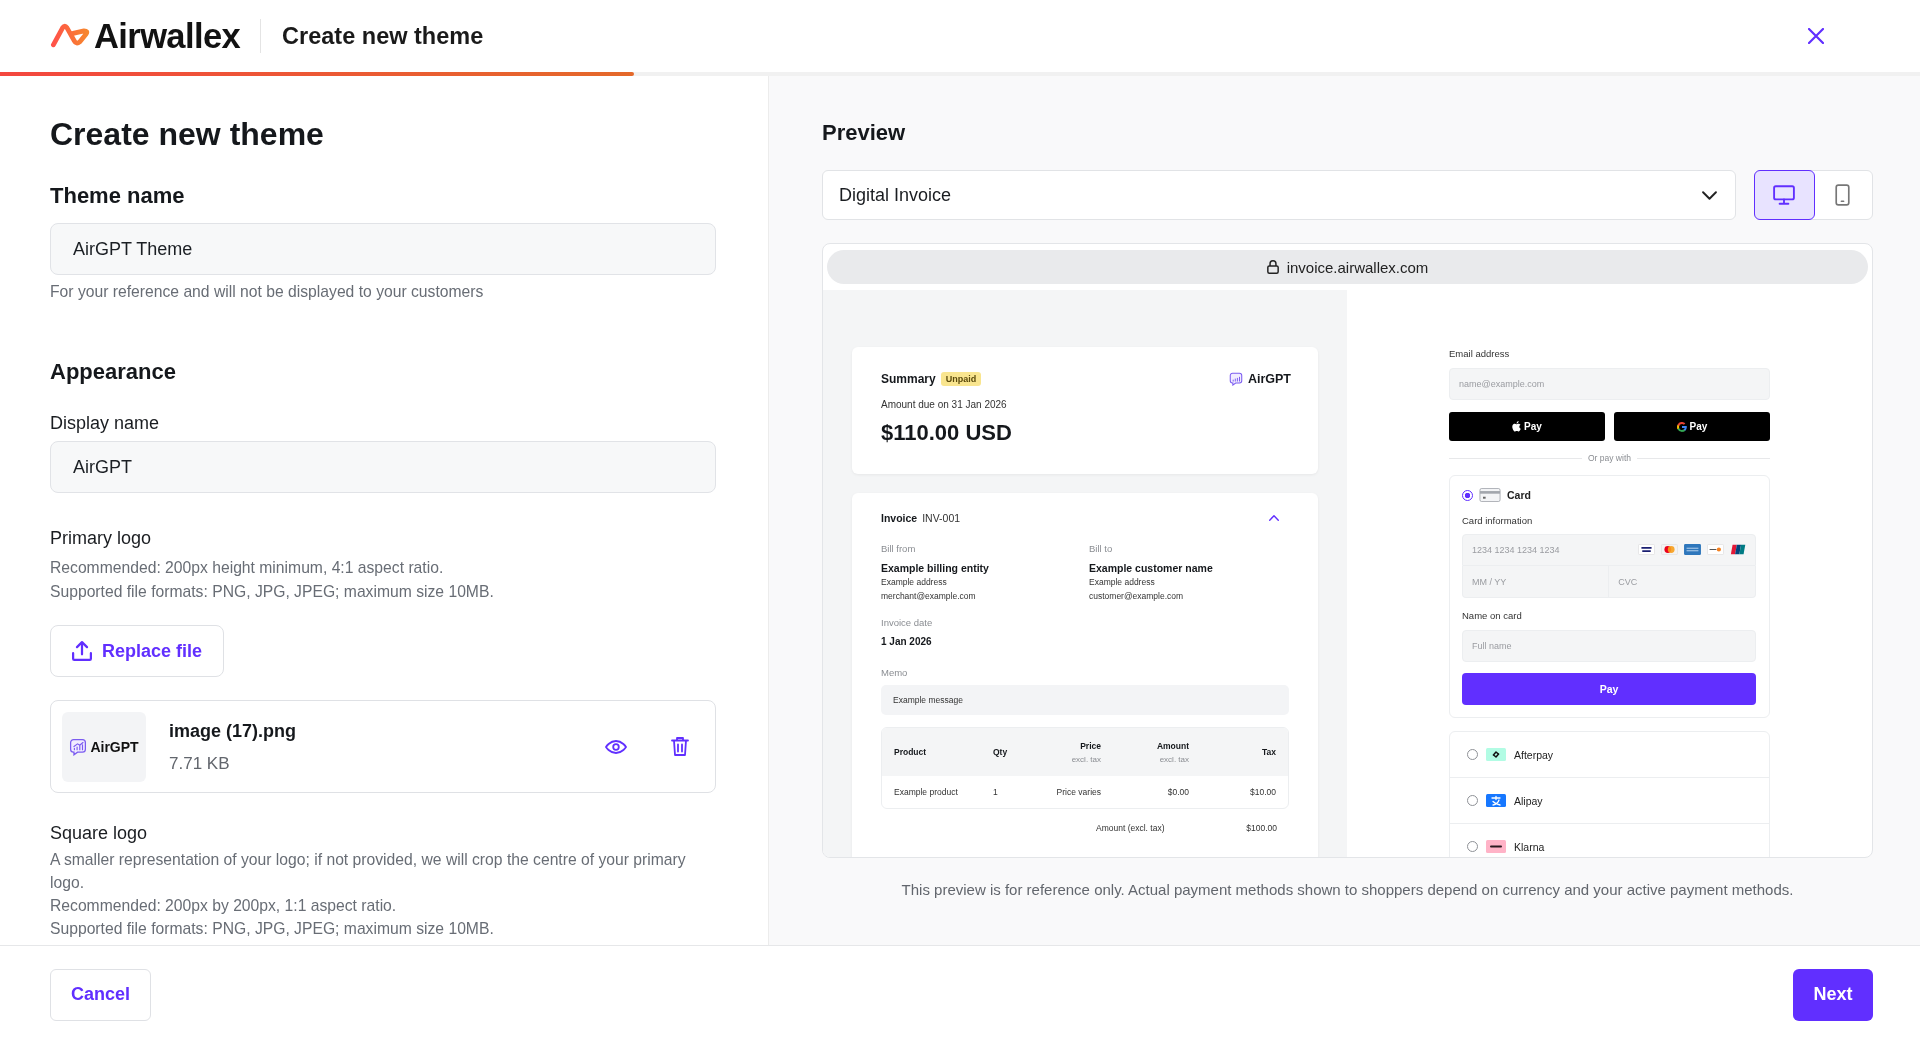 This screenshot has height=1043, width=1920. I want to click on party-email: customer@example.com, so click(1137, 596).